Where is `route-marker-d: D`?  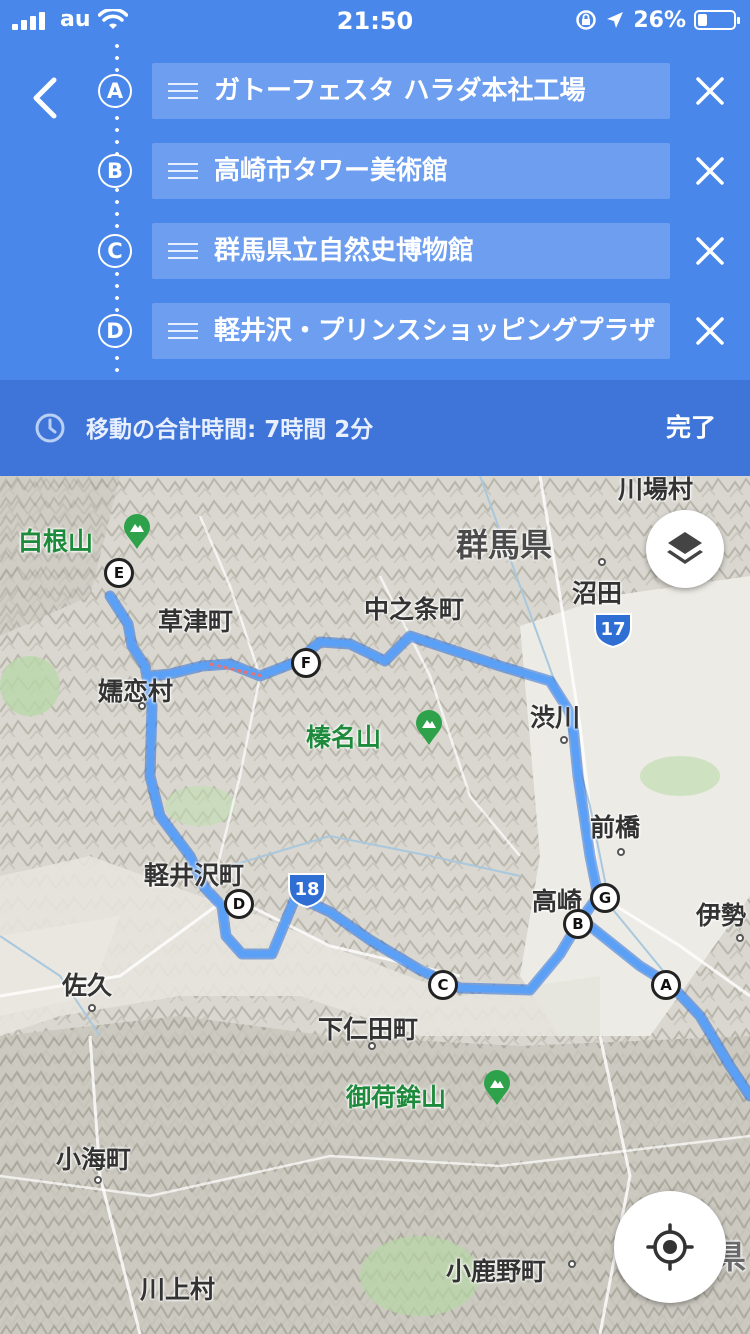
route-marker-d: D is located at coordinates (239, 904).